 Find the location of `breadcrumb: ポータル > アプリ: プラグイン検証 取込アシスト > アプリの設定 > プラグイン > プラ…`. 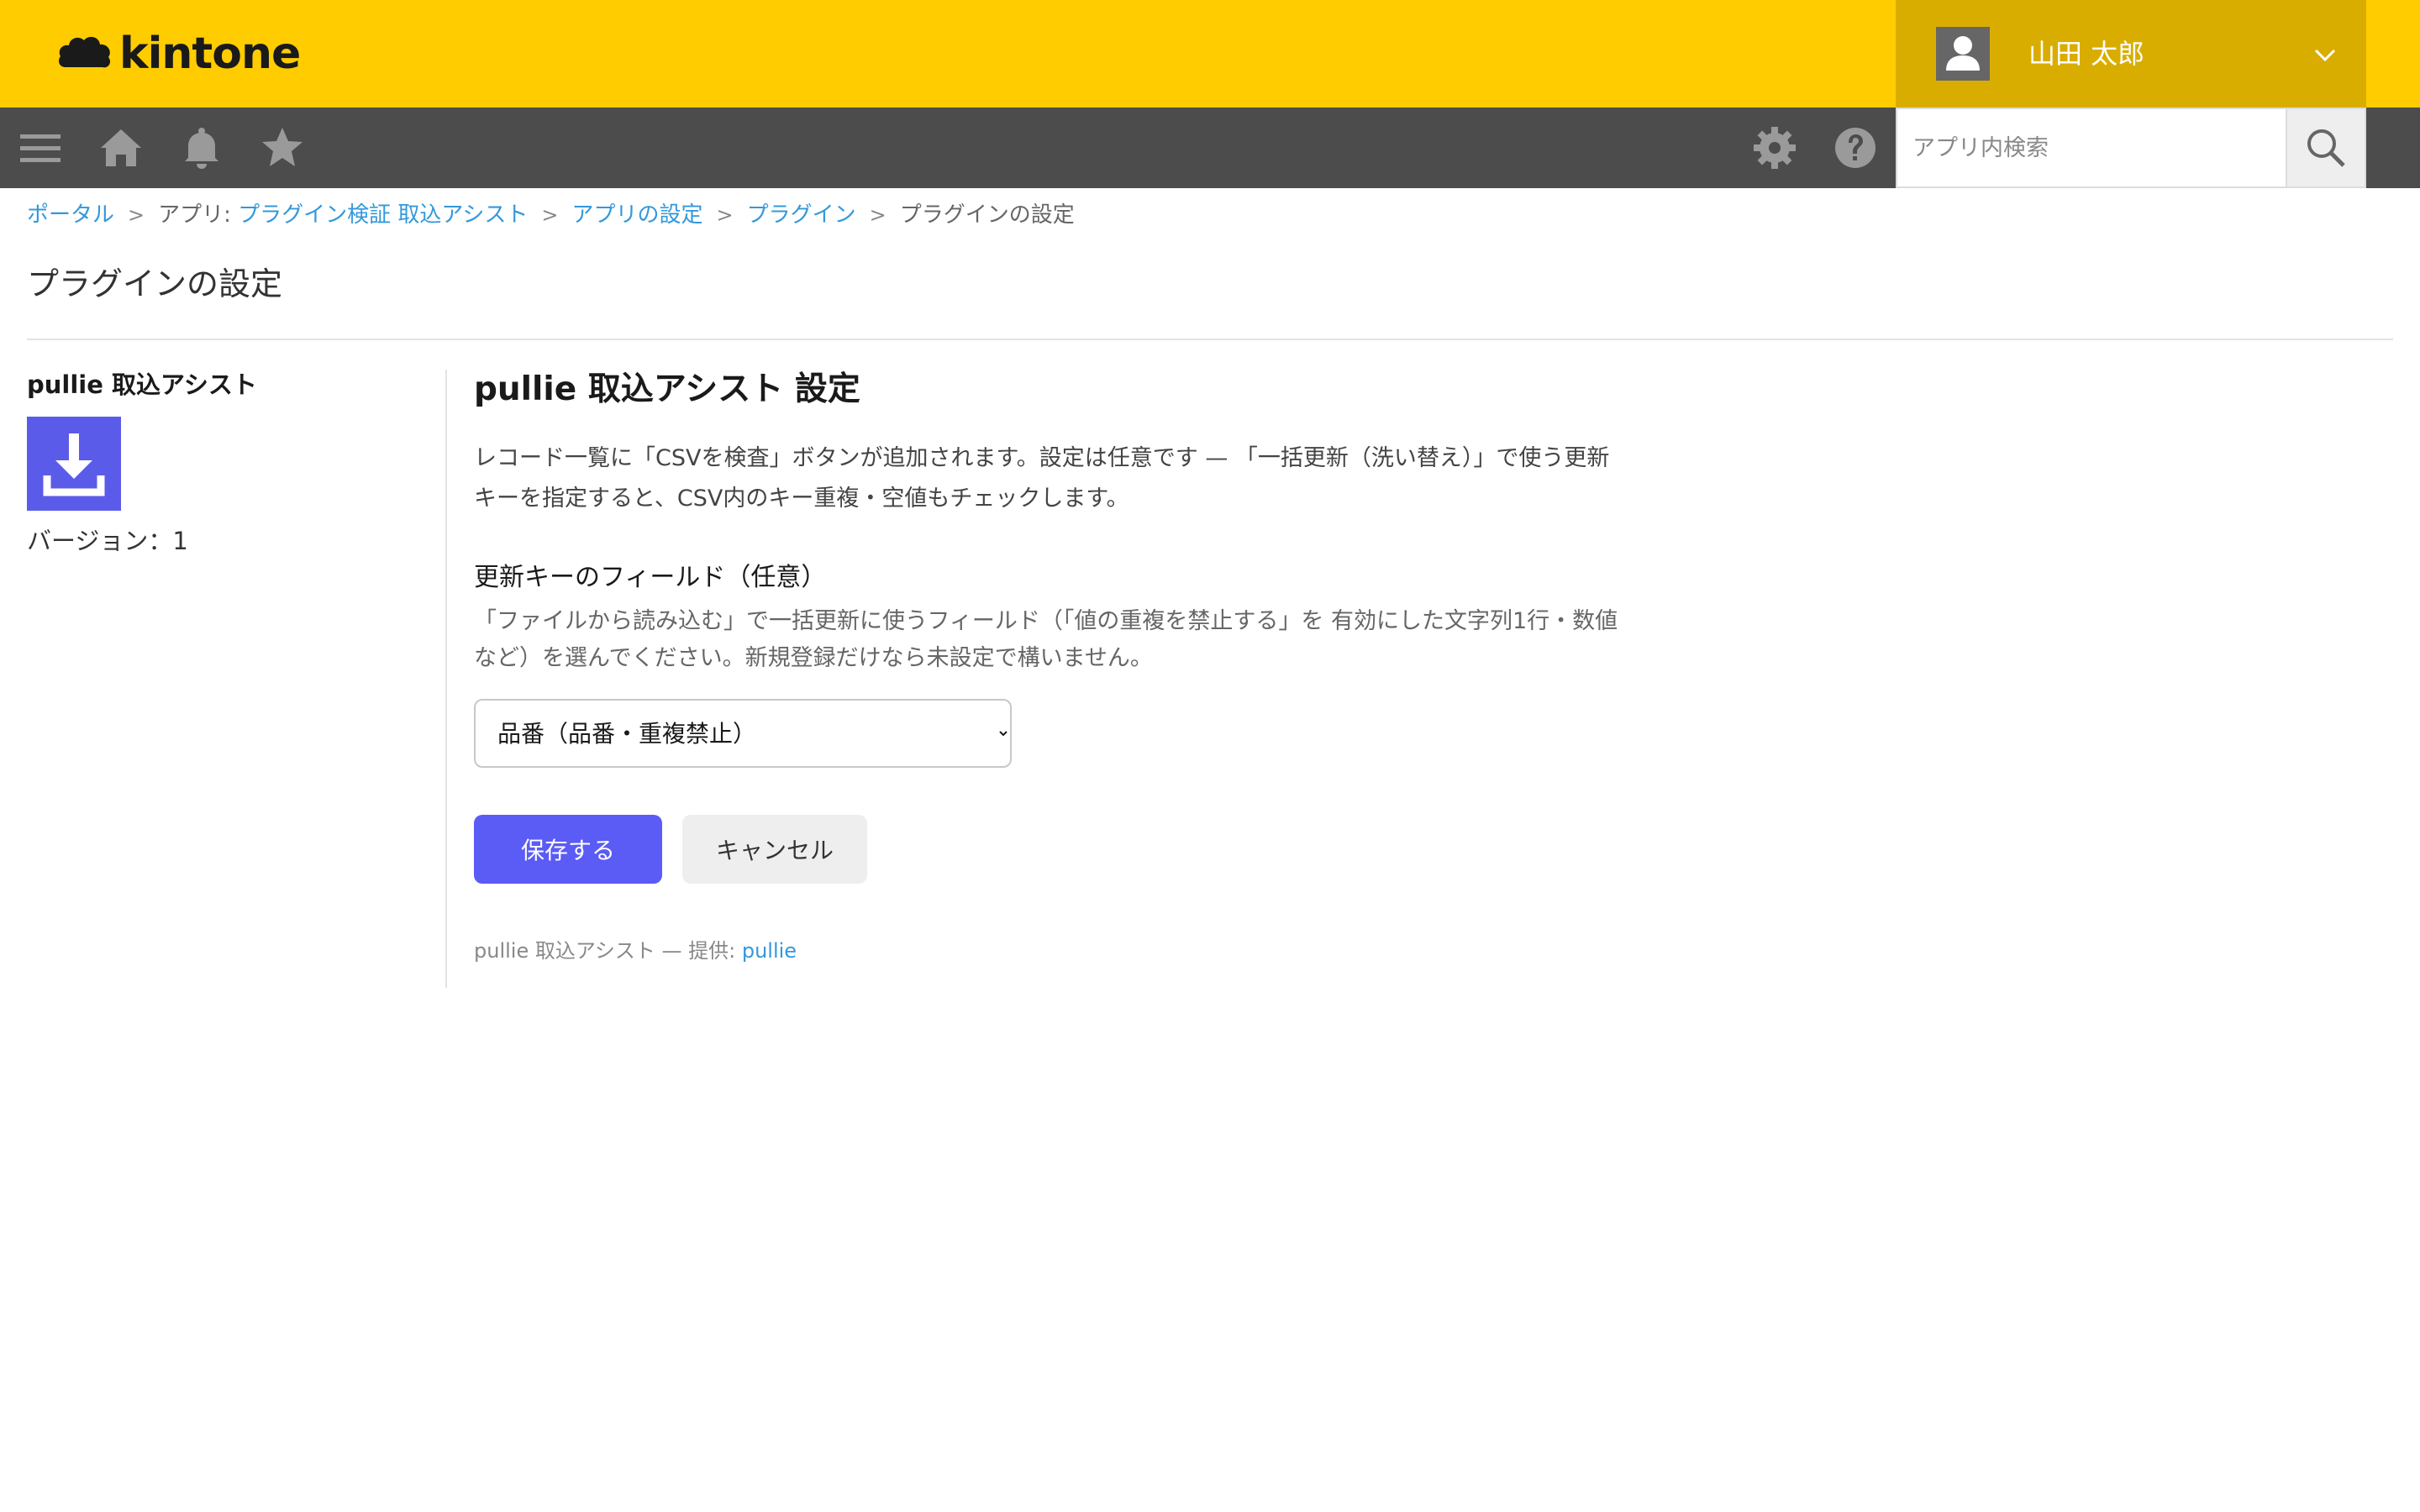

breadcrumb: ポータル > アプリ: プラグイン検証 取込アシスト > アプリの設定 > プラグイン > プラ… is located at coordinates (551, 215).